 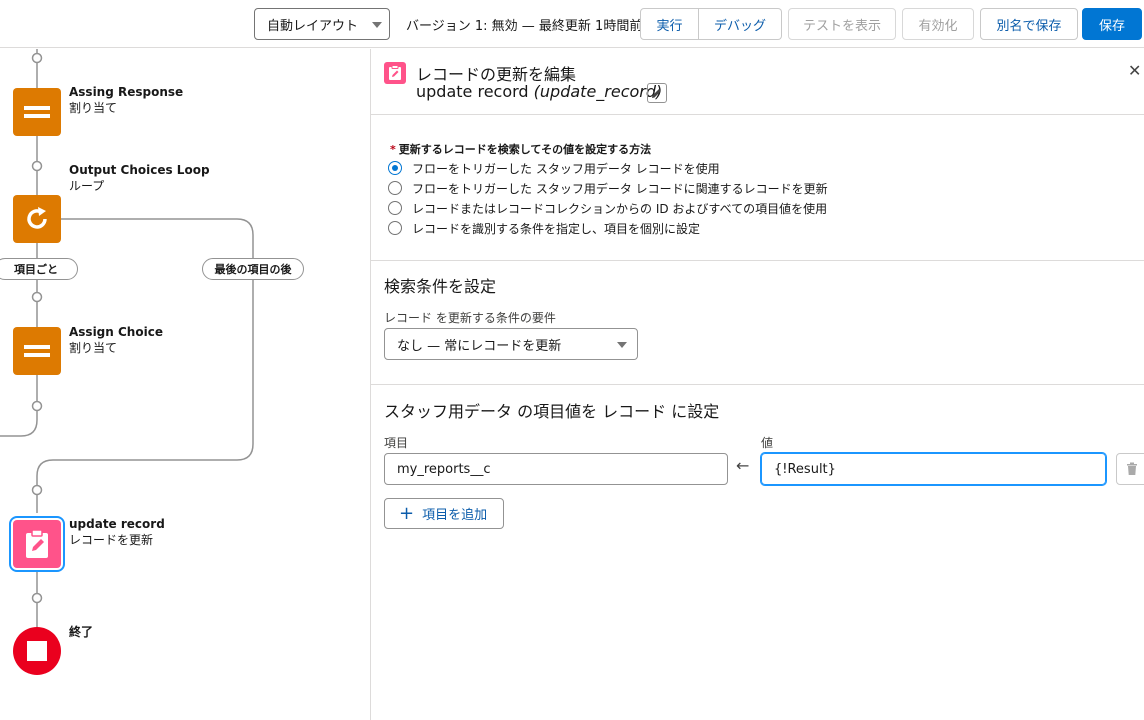 I want to click on node-title: Output Choices Loop, so click(x=139, y=170).